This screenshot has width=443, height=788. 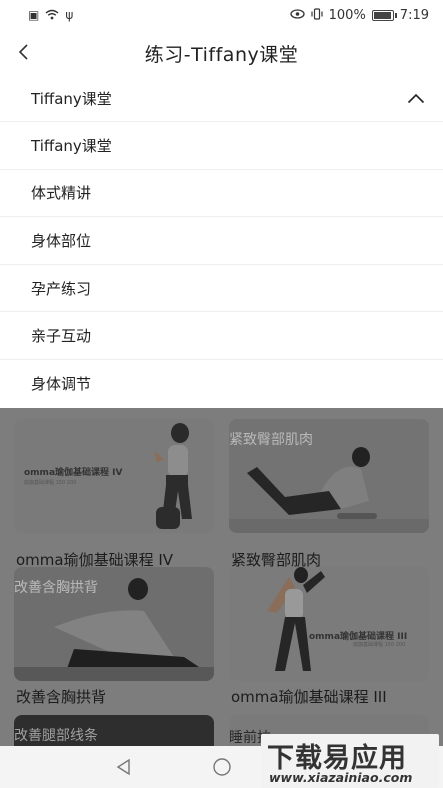 I want to click on course-thumbnail: 改善腿部线条, so click(x=114, y=730).